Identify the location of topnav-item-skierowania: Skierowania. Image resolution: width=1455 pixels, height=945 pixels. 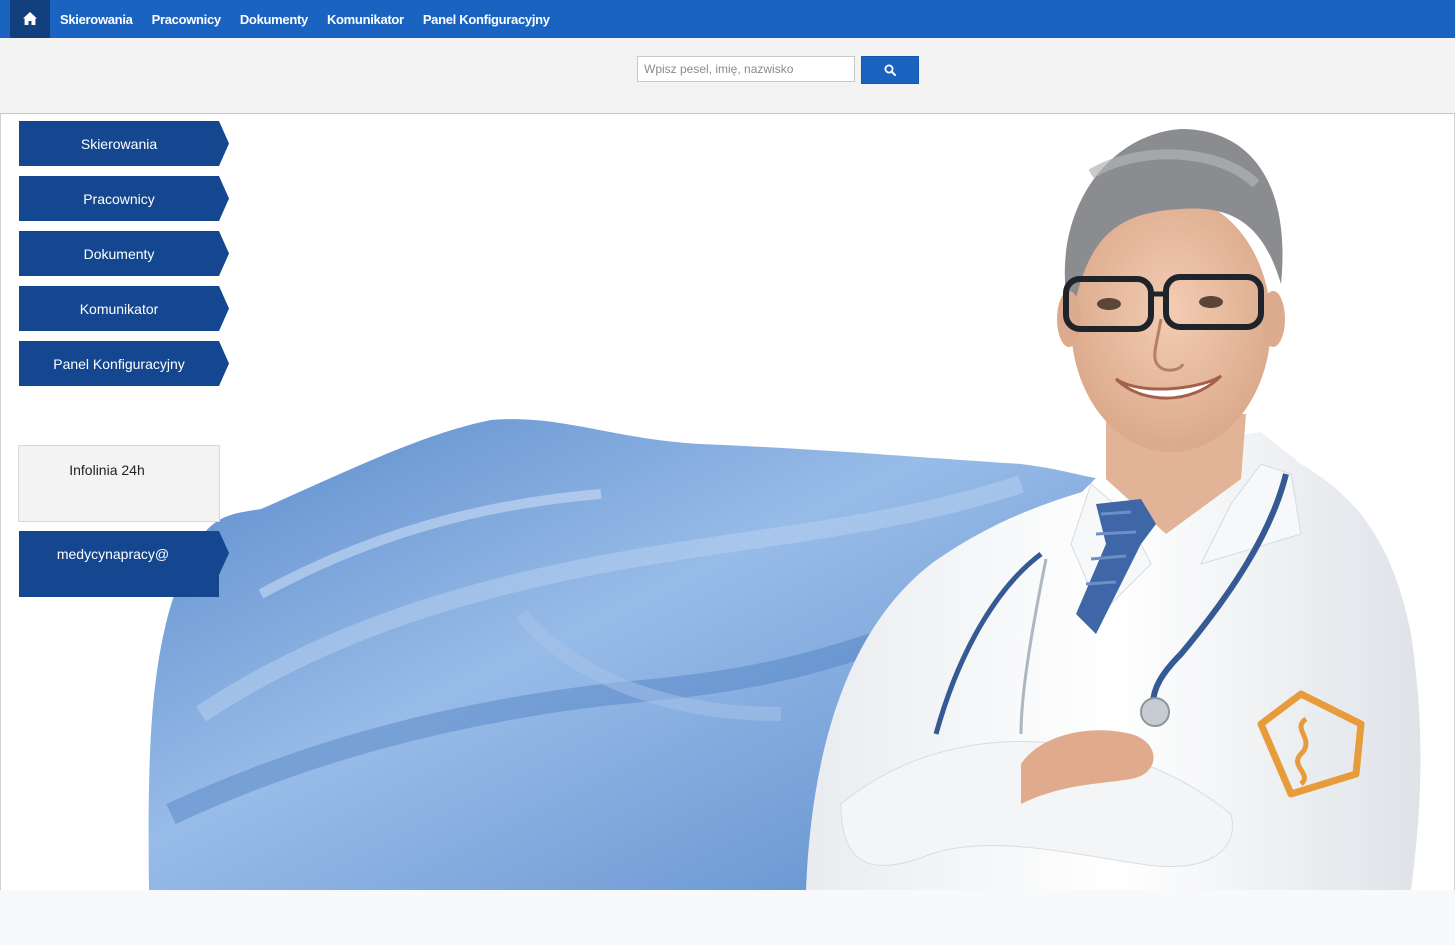
(96, 19).